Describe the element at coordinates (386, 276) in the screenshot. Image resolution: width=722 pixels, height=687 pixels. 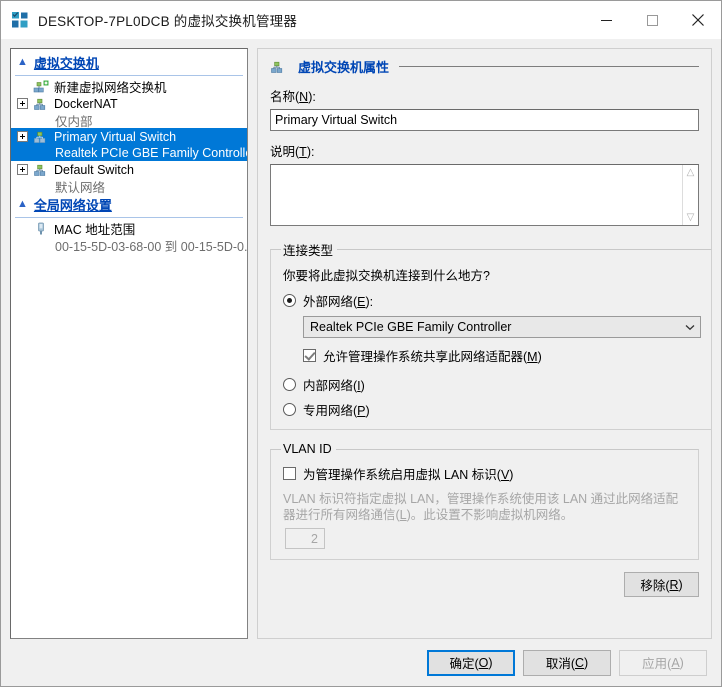
I see `connection-hint: 你要将此虚拟交换机连接到什么地方?` at that location.